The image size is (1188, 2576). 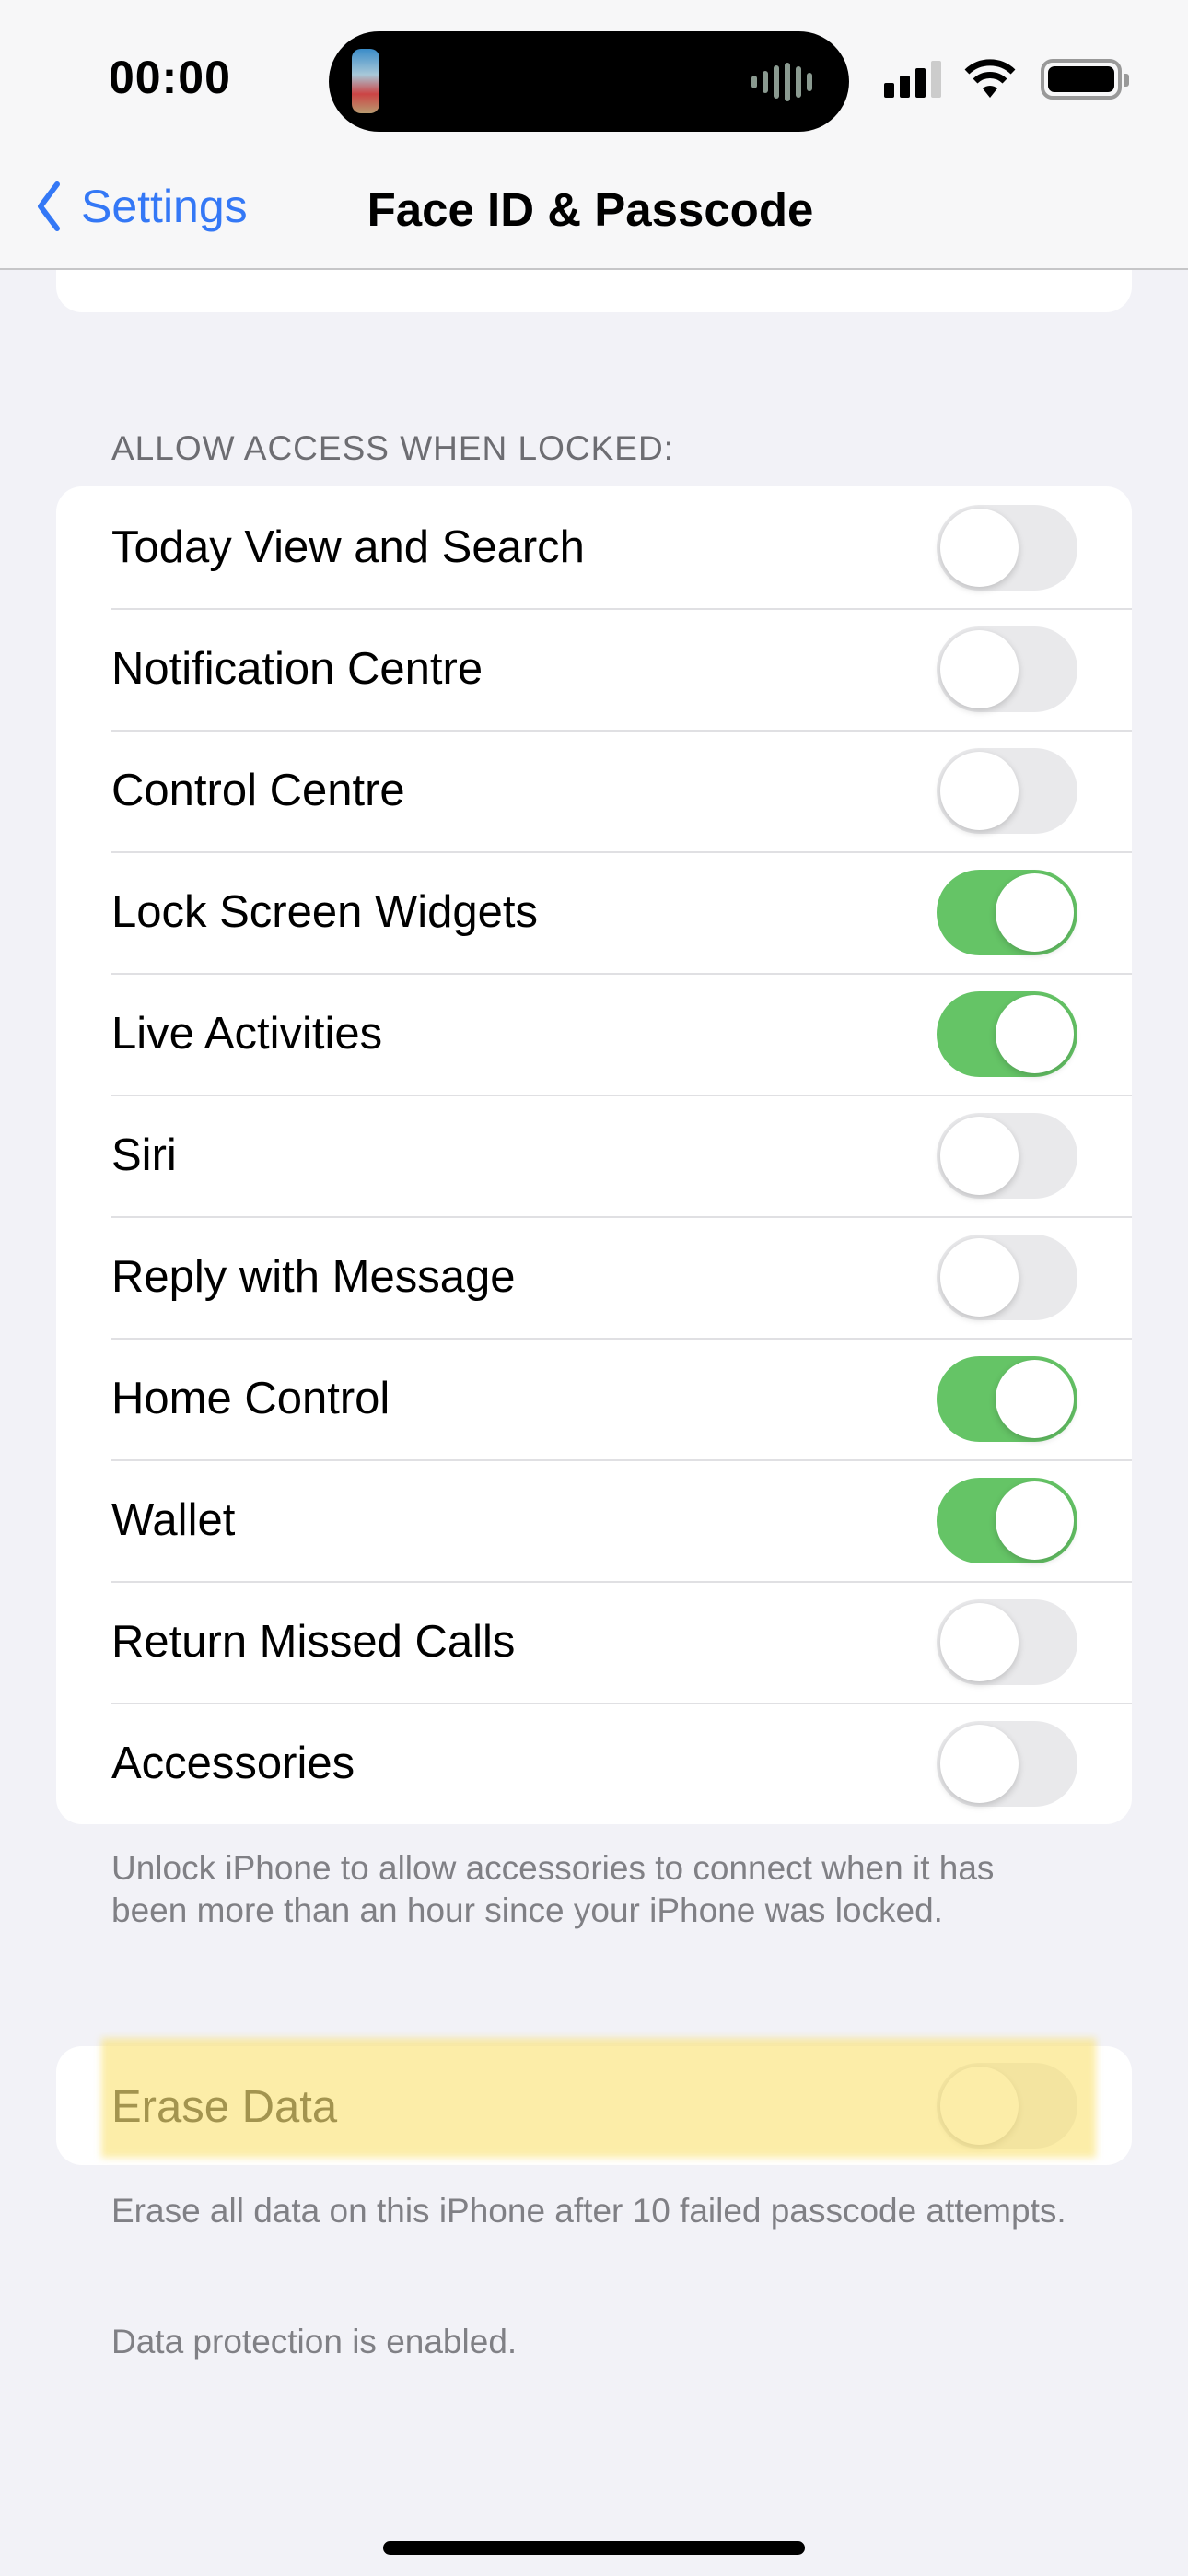 What do you see at coordinates (313, 1277) in the screenshot?
I see `setting-label: Reply with Message` at bounding box center [313, 1277].